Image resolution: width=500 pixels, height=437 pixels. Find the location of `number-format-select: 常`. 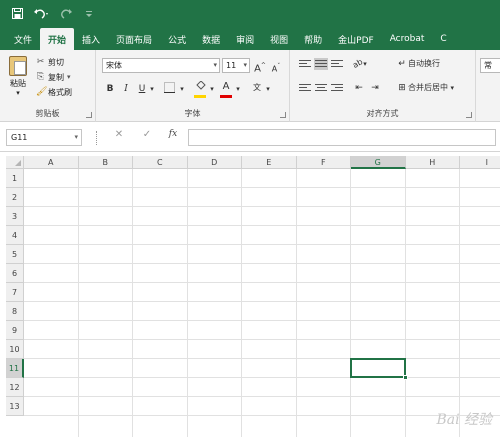

number-format-select: 常 is located at coordinates (490, 65).